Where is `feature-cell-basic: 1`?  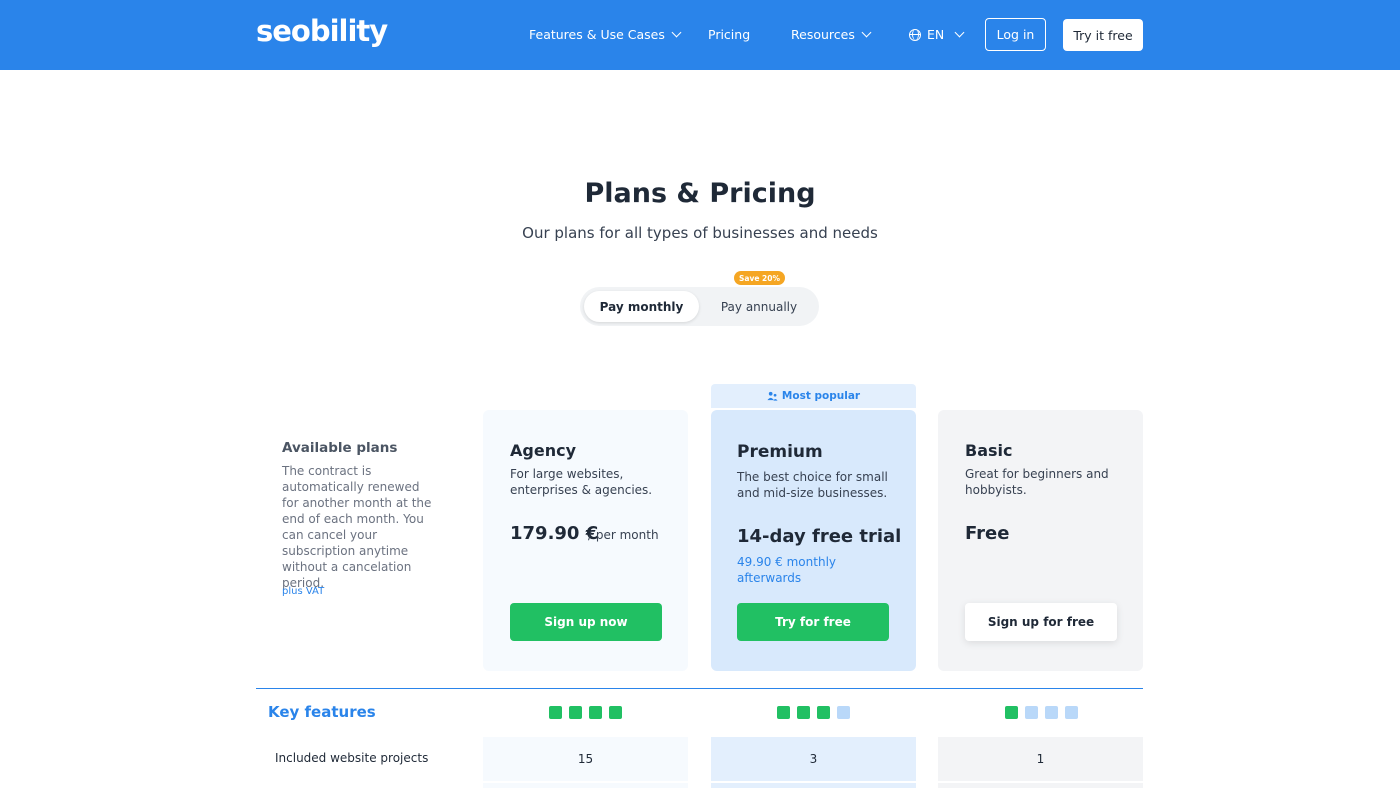 feature-cell-basic: 1 is located at coordinates (1040, 759).